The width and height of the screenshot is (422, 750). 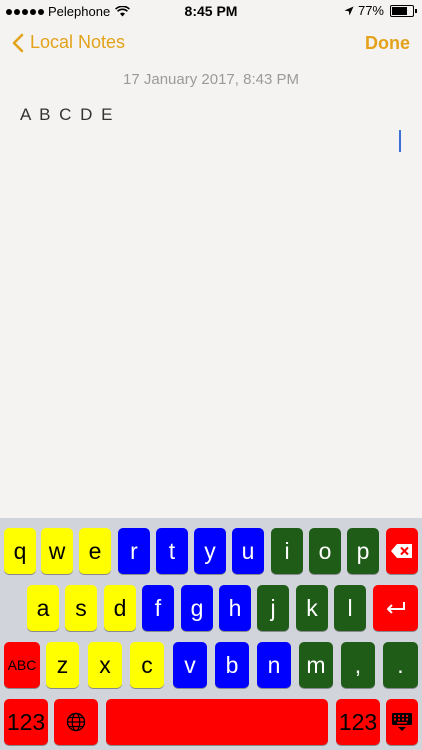 I want to click on key-period: ., so click(x=400, y=665).